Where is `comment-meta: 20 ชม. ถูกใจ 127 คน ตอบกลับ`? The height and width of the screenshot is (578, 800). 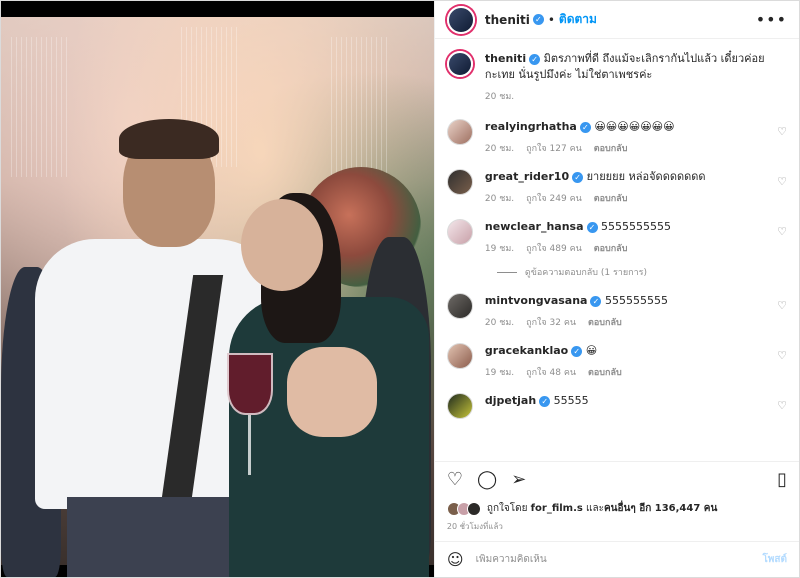
comment-meta: 20 ชม. ถูกใจ 127 คน ตอบกลับ is located at coordinates (631, 148).